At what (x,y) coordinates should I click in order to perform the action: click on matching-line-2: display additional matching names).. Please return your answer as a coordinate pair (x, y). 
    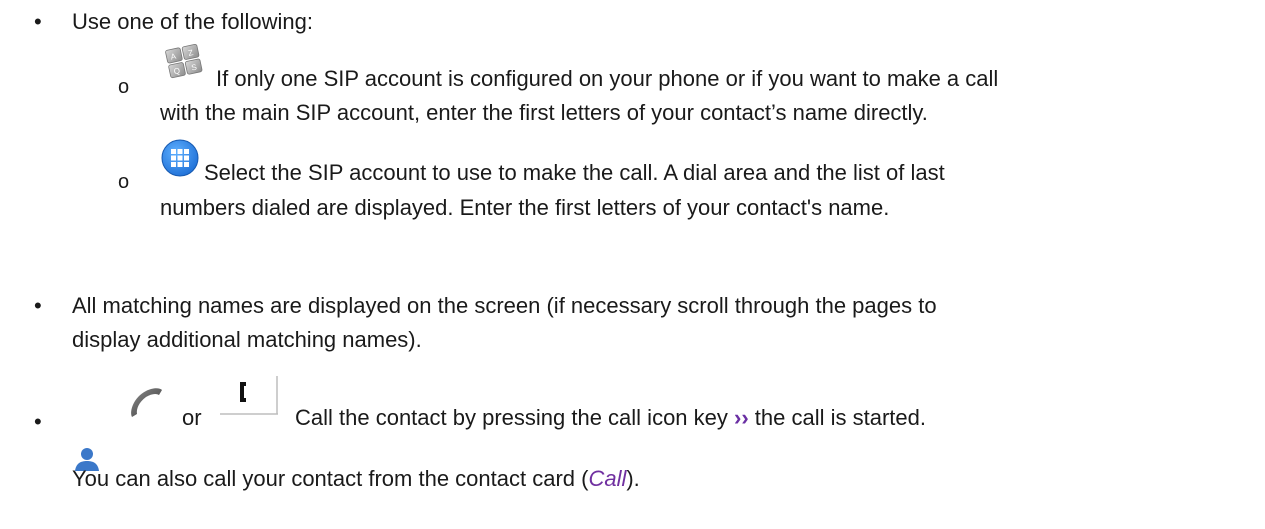
    Looking at the image, I should click on (247, 339).